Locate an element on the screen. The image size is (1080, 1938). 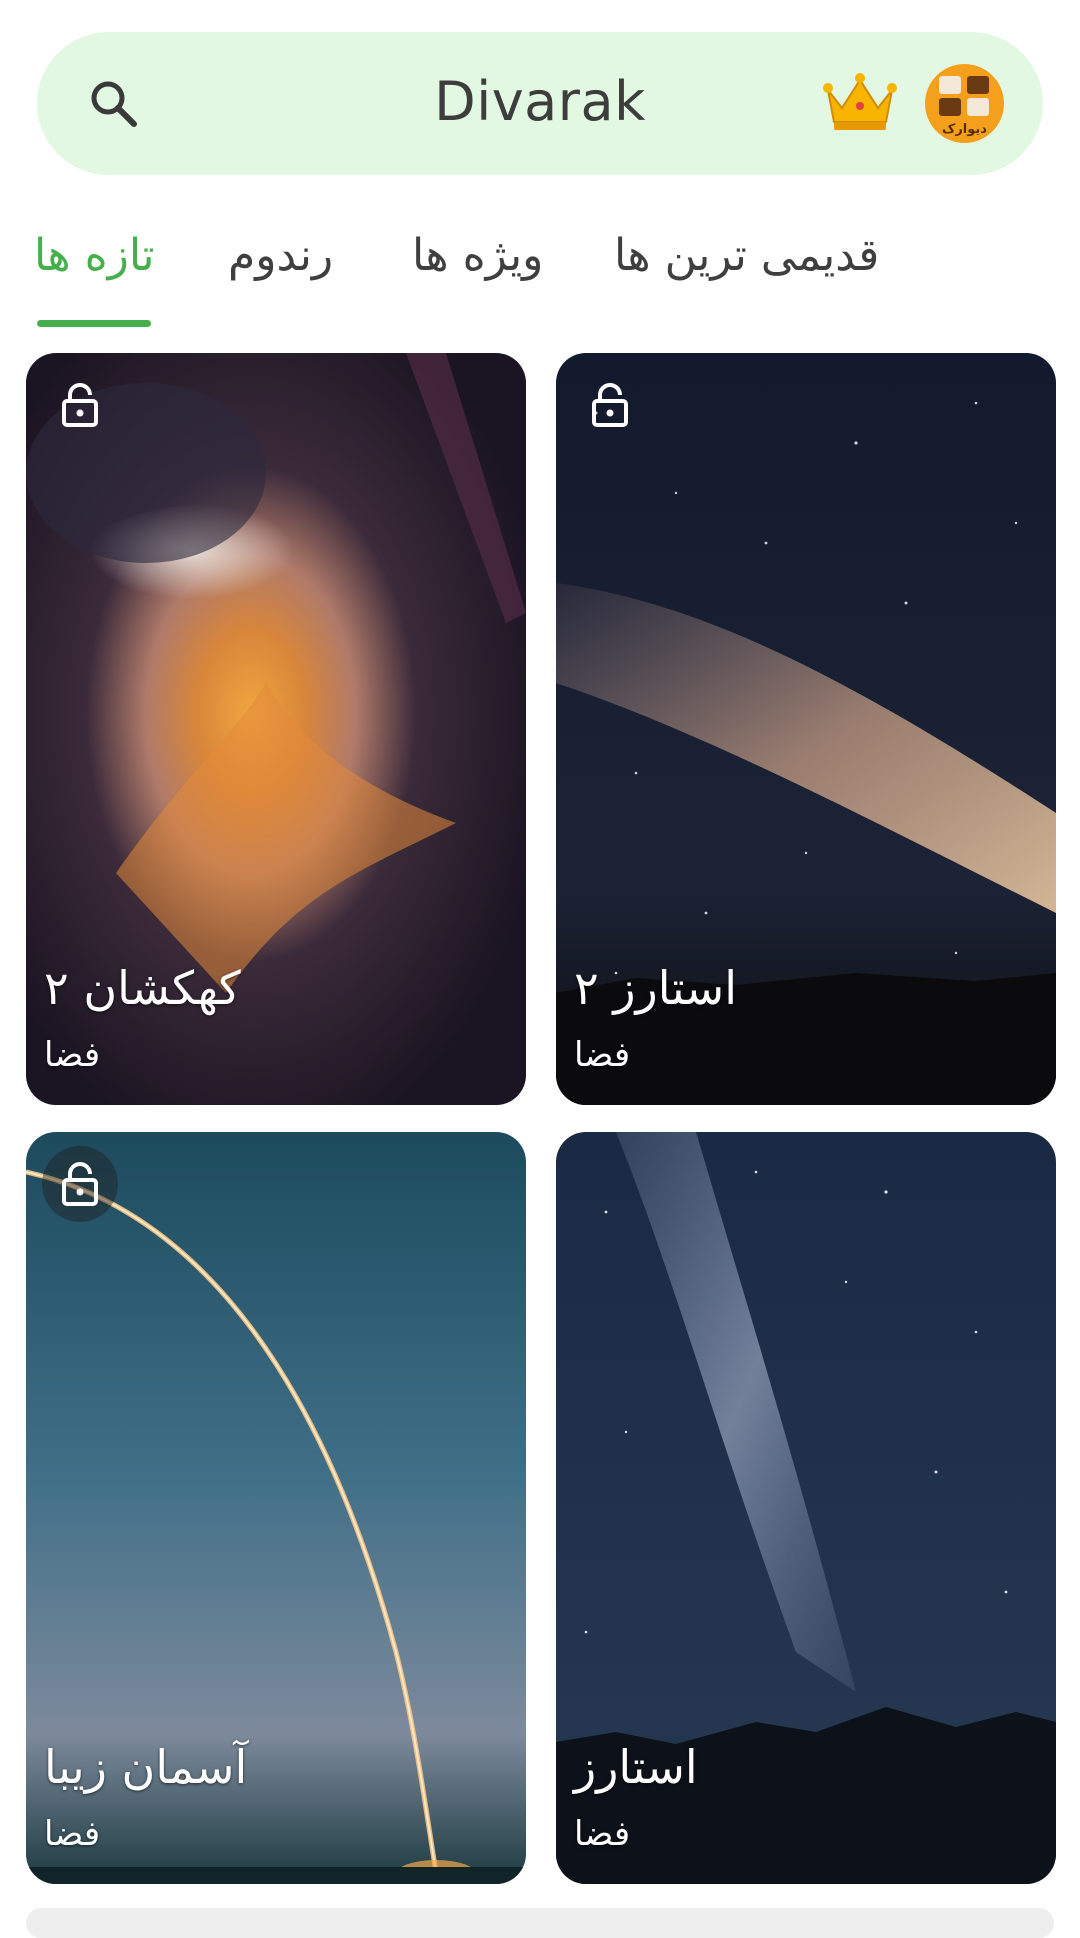
active-tab-indicator is located at coordinates (94, 323).